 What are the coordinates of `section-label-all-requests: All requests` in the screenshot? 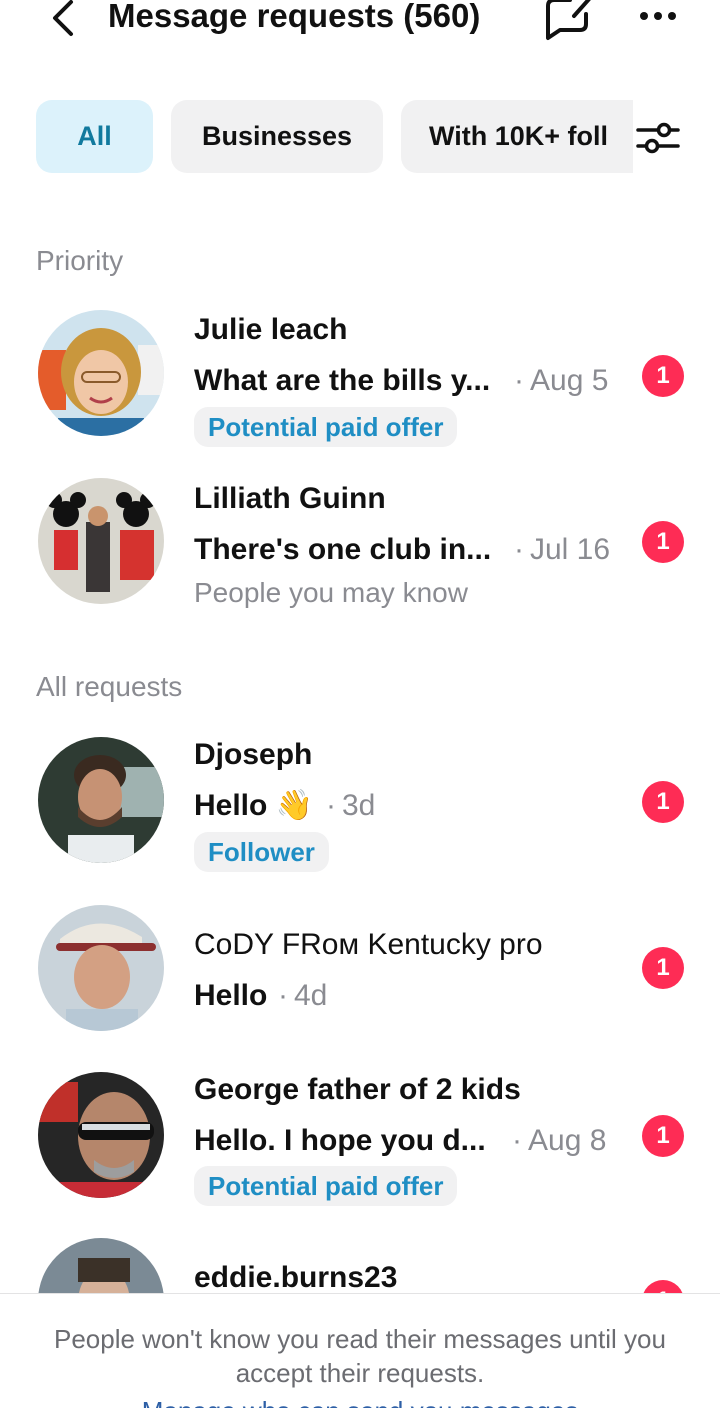 It's located at (109, 686).